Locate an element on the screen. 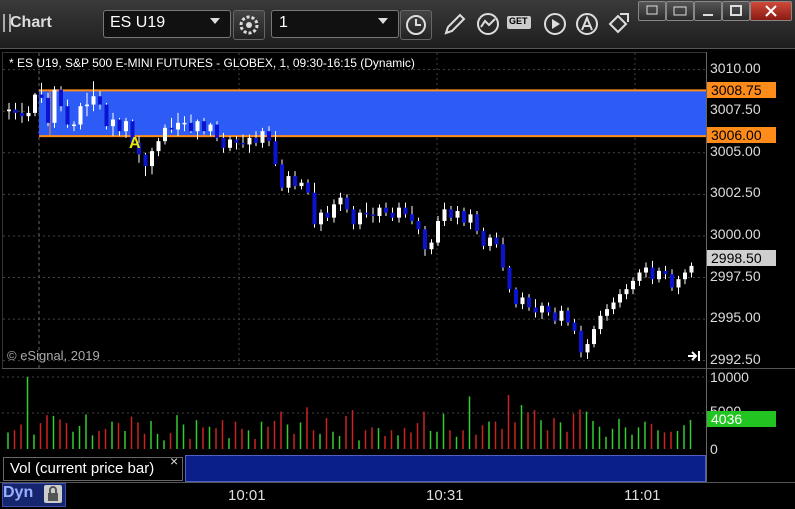  minimize-icon is located at coordinates (708, 15).